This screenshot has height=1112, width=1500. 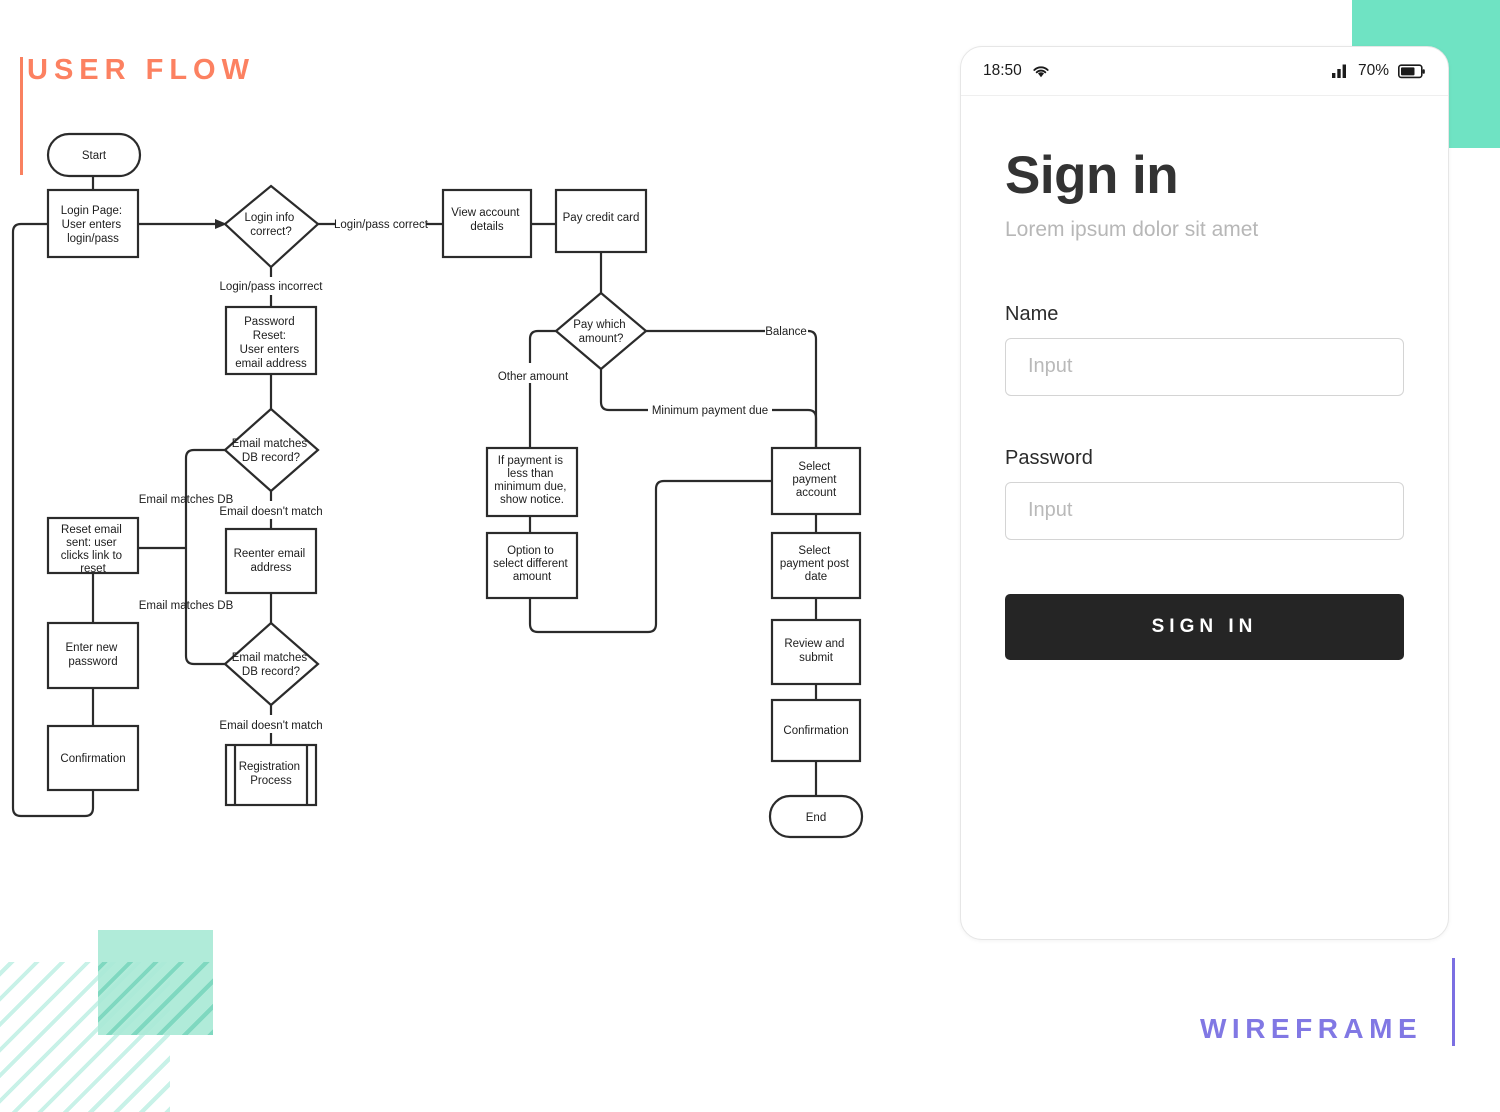 What do you see at coordinates (94, 156) in the screenshot?
I see `node-start-label: Start` at bounding box center [94, 156].